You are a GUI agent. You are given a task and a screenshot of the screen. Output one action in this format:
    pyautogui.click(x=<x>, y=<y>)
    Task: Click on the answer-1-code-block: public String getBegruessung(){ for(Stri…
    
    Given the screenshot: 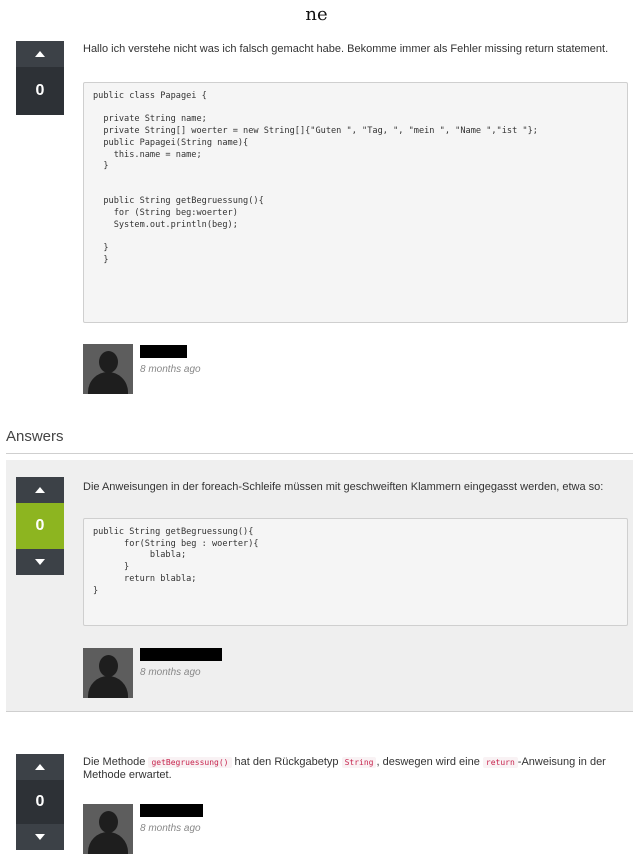 What is the action you would take?
    pyautogui.click(x=355, y=572)
    